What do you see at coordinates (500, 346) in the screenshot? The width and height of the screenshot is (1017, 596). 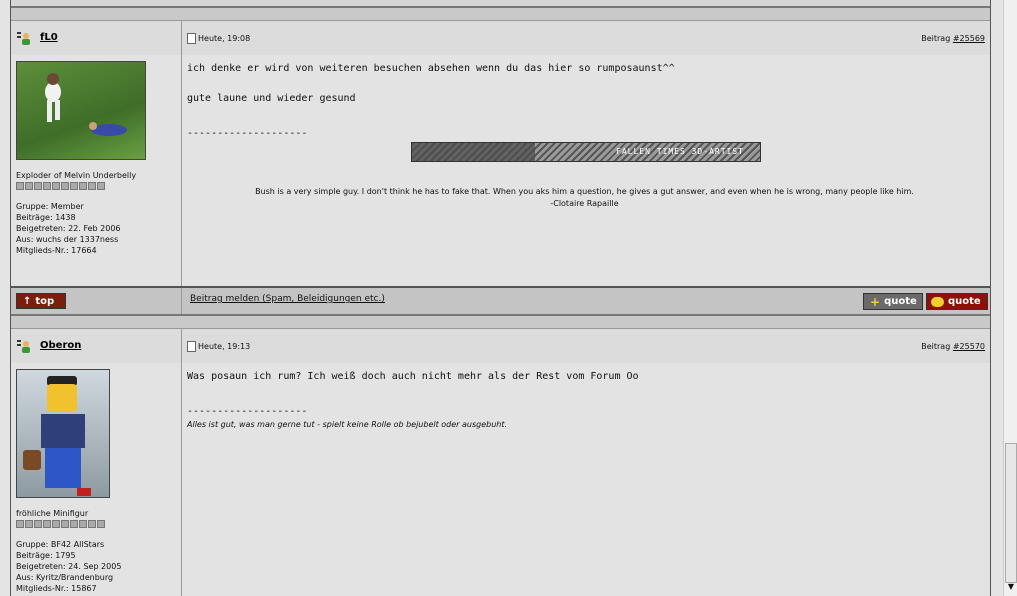 I see `post-header: Oberon Heute, 19:13 Beitrag #25570` at bounding box center [500, 346].